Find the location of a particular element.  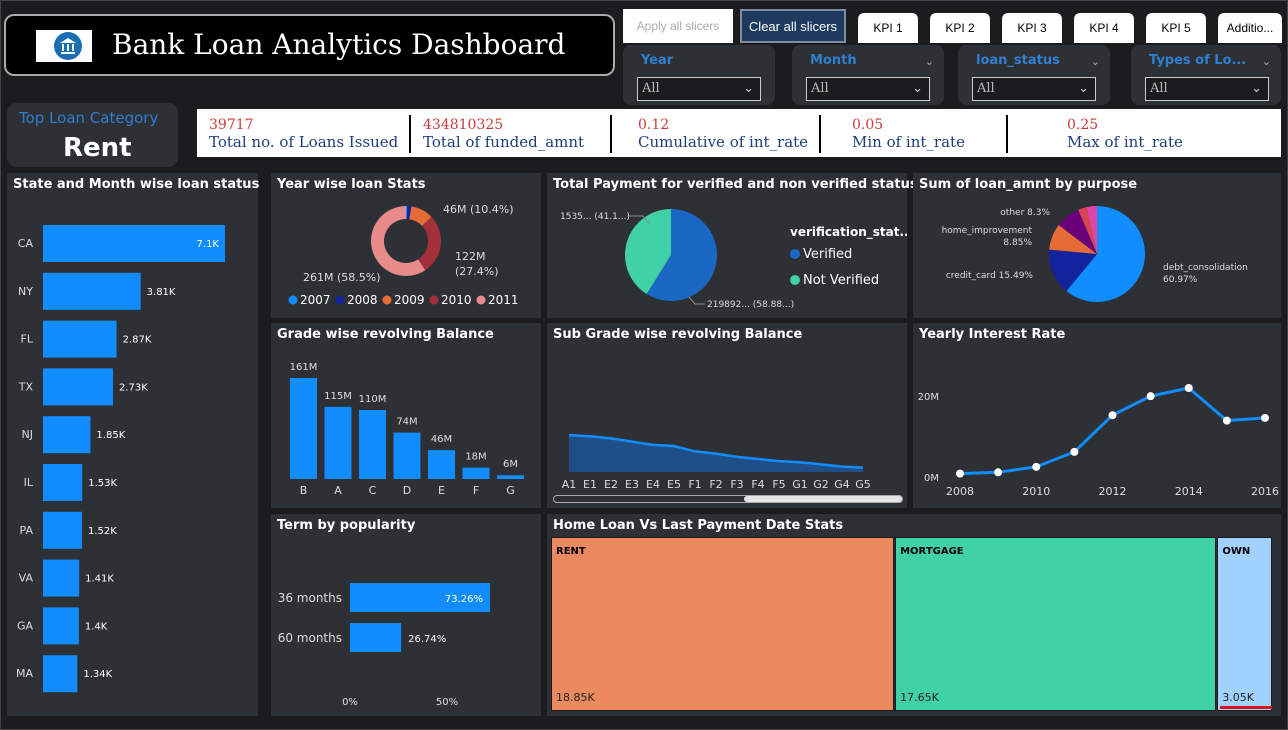

tick-label: PA is located at coordinates (27, 530).